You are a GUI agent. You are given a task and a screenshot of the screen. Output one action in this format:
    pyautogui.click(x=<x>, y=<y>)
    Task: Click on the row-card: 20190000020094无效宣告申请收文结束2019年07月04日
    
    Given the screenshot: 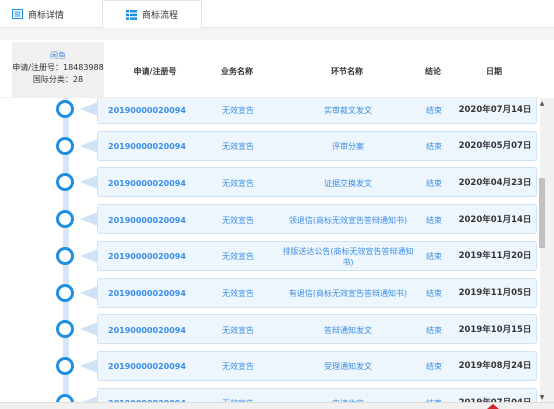 What is the action you would take?
    pyautogui.click(x=317, y=394)
    